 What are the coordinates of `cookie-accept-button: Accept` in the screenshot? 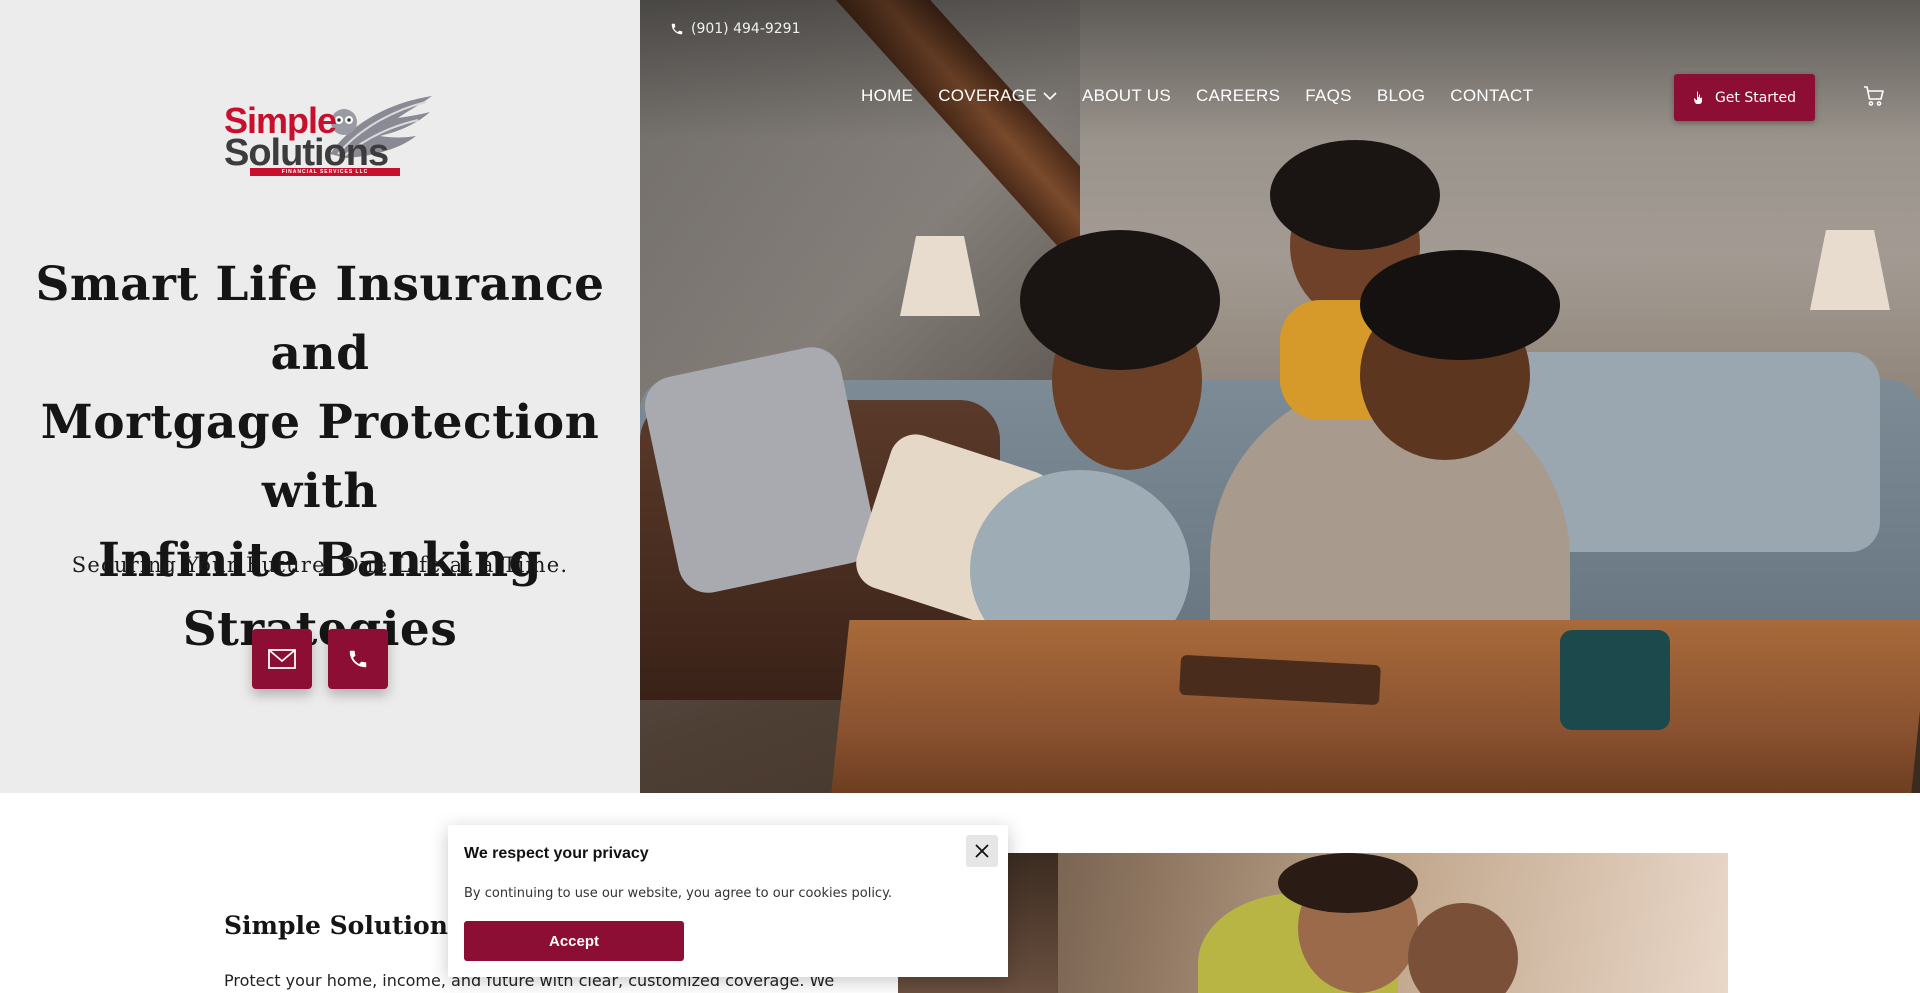 It's located at (574, 941).